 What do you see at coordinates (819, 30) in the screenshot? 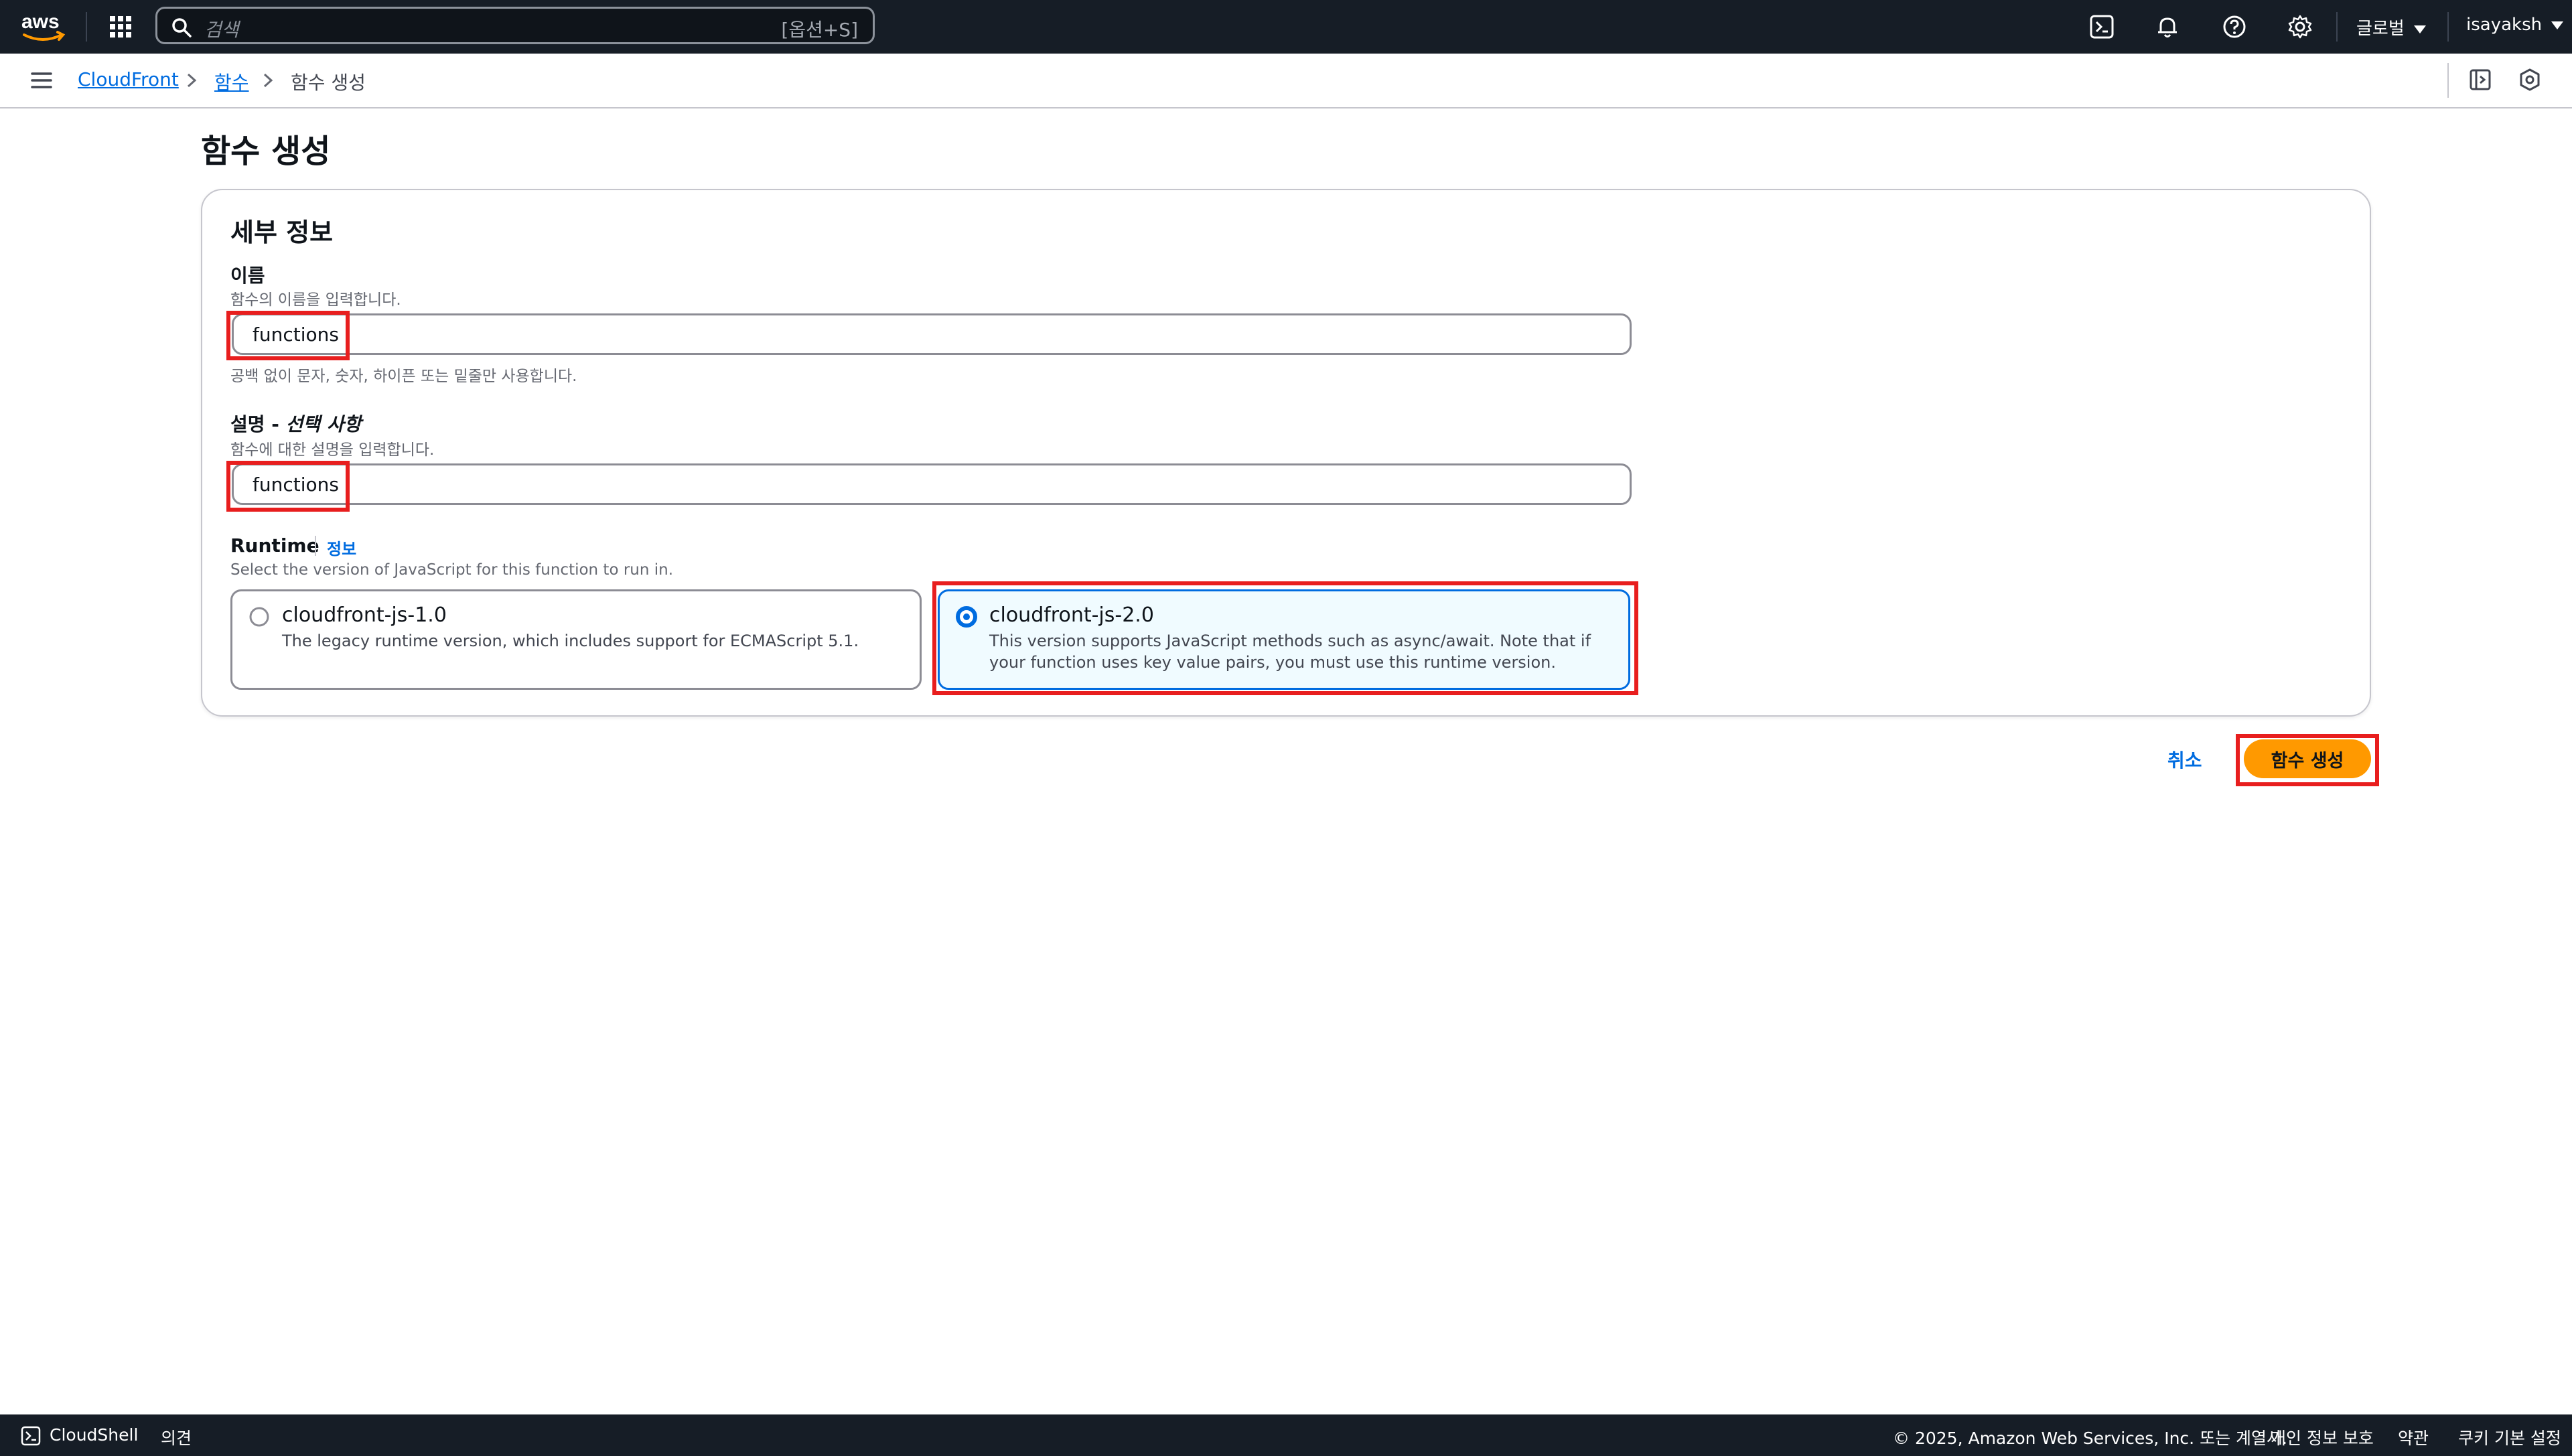
I see `search-shortcut: [옵션+S]` at bounding box center [819, 30].